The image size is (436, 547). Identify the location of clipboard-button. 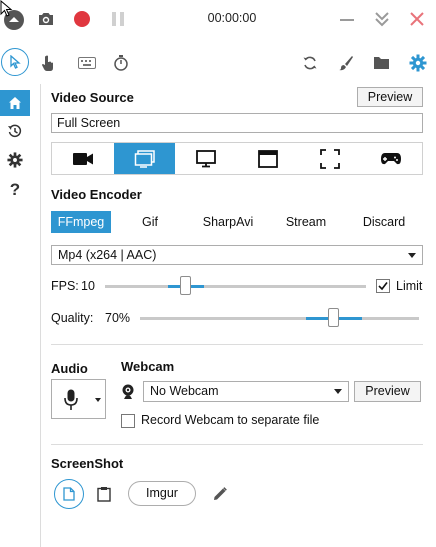
(104, 494).